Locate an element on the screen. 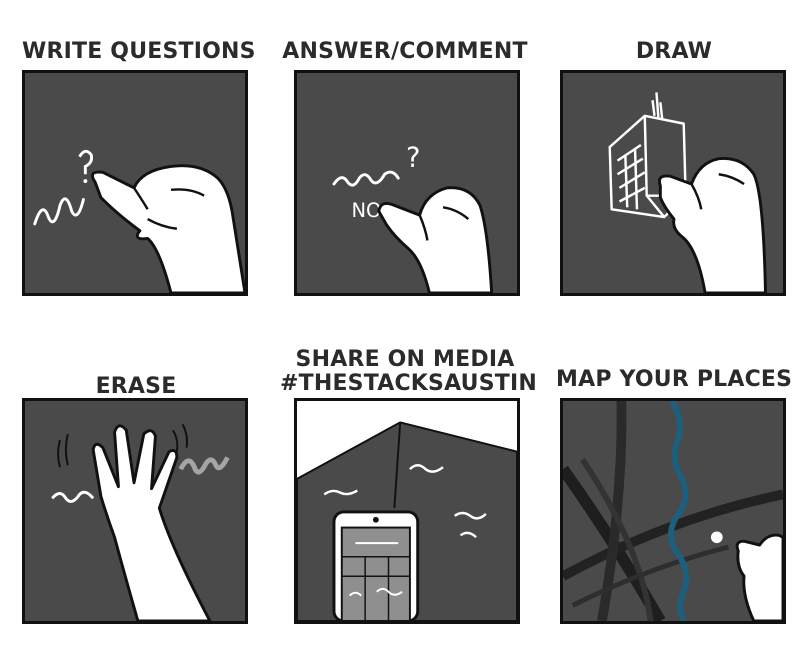 This screenshot has width=810, height=668. panel-draw is located at coordinates (673, 183).